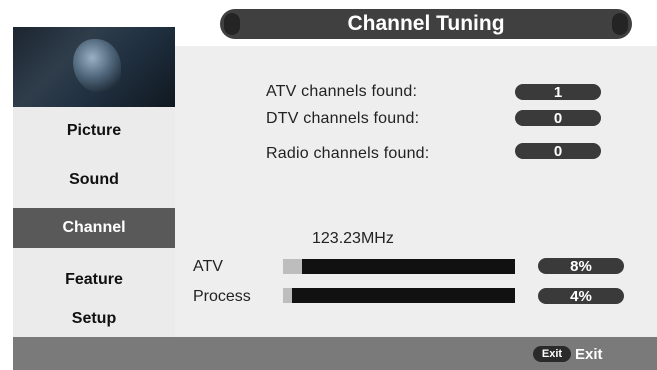 This screenshot has width=657, height=370. Describe the element at coordinates (399, 266) in the screenshot. I see `atv-progress-bar` at that location.